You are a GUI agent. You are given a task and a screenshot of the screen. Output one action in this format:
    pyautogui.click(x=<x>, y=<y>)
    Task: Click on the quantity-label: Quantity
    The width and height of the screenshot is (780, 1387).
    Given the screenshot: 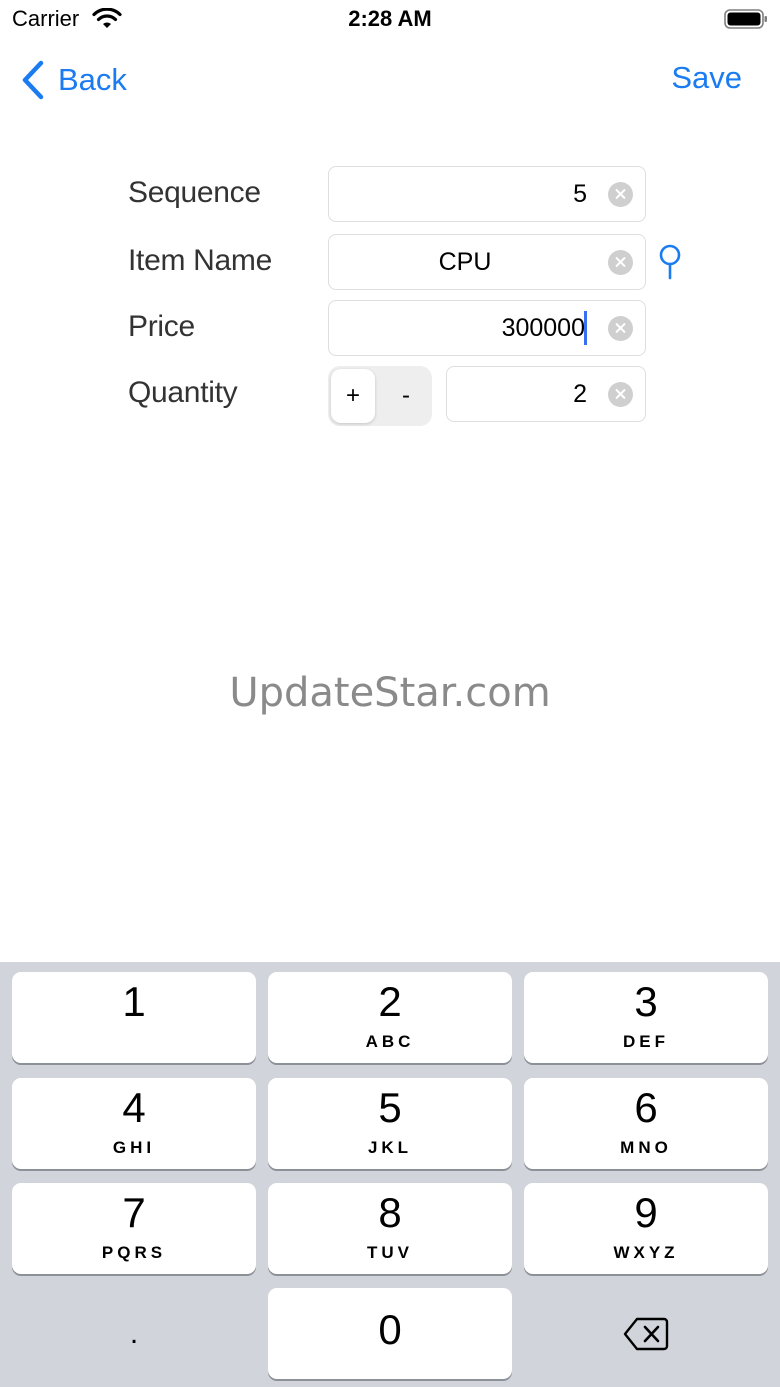 What is the action you would take?
    pyautogui.click(x=183, y=392)
    